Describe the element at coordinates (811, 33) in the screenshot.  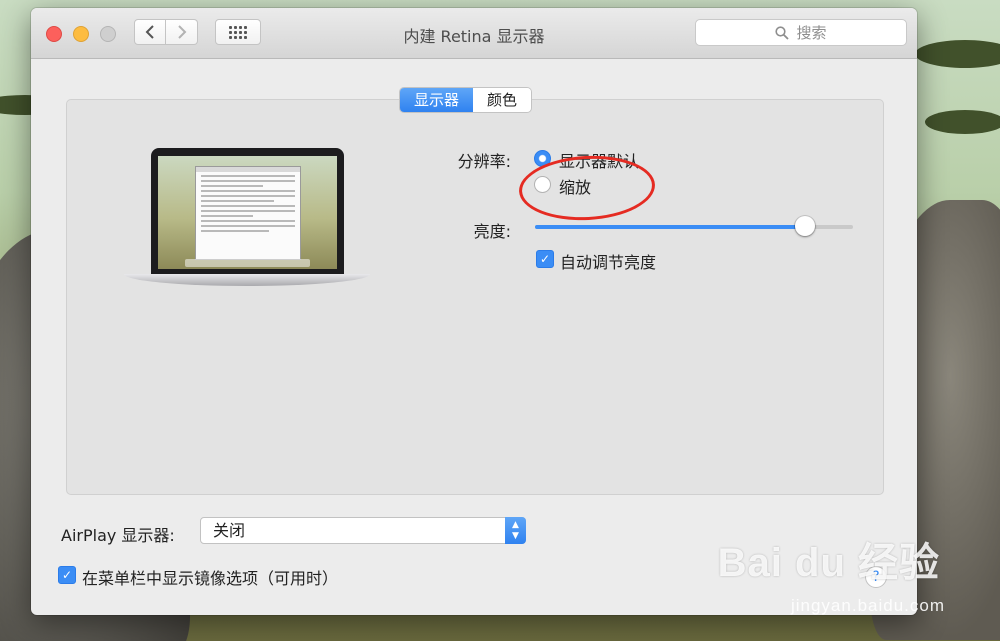
I see `search-placeholder: 搜索` at that location.